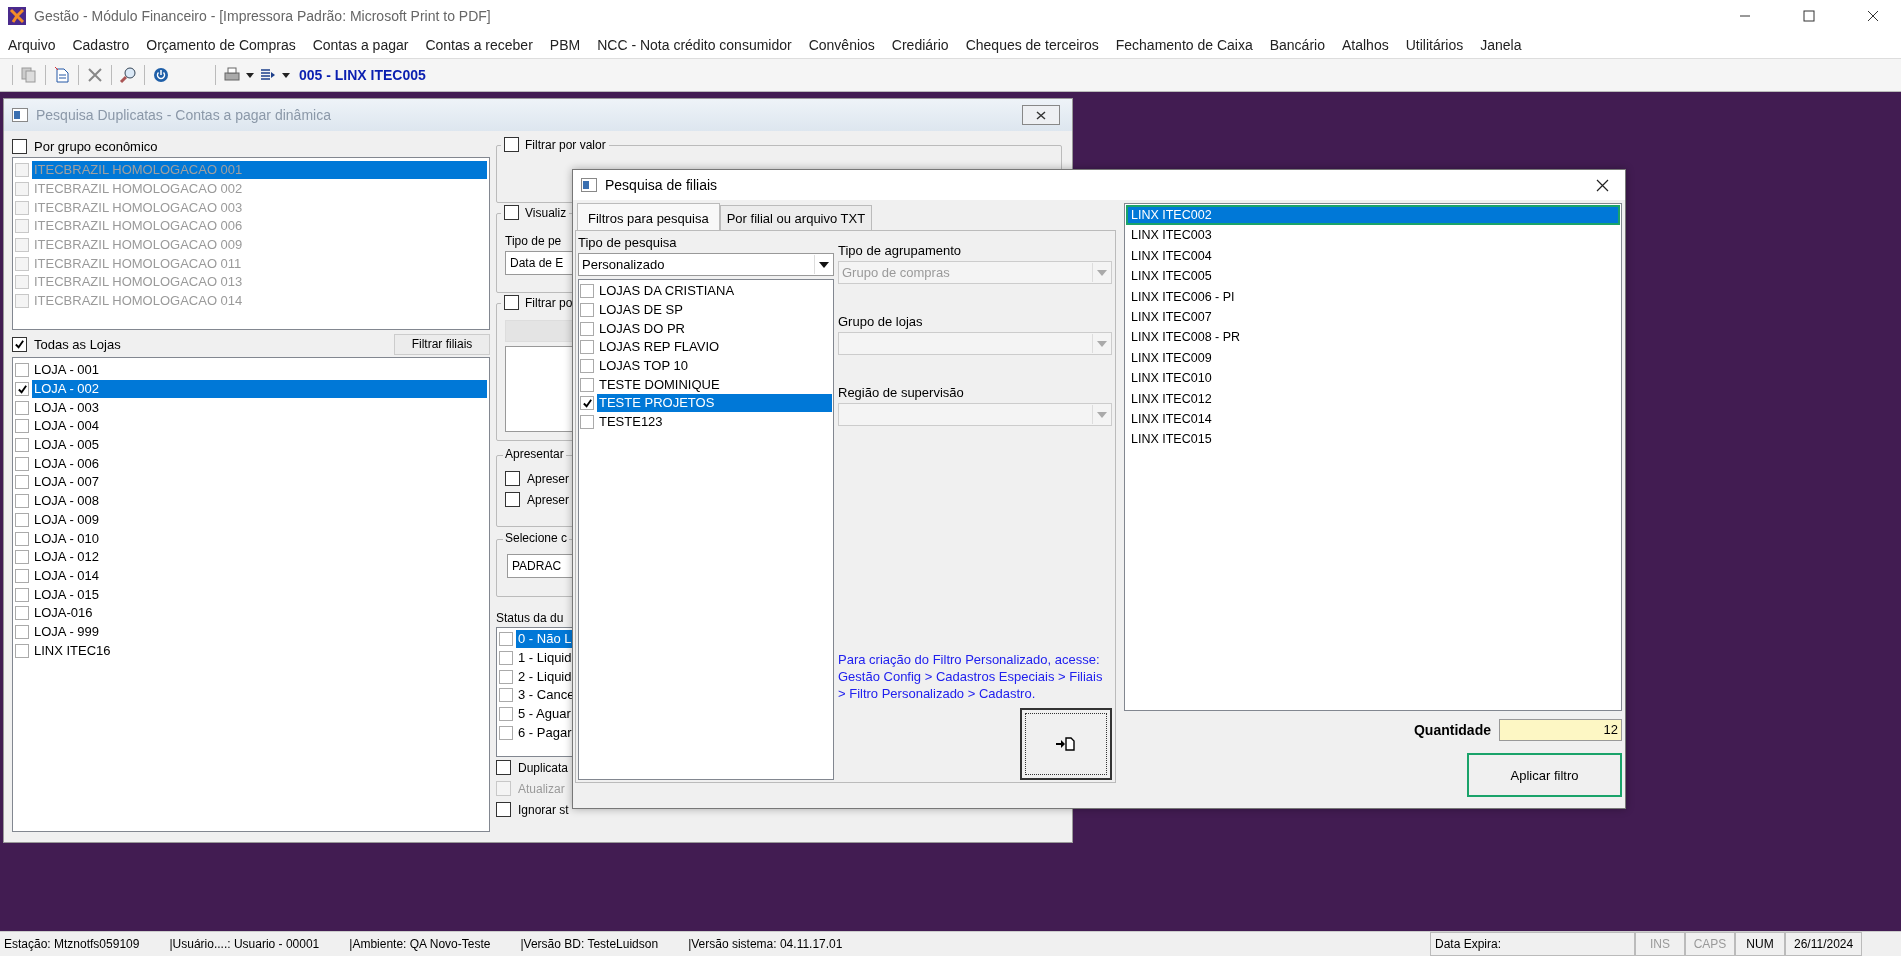 This screenshot has height=956, width=1901. I want to click on list-item: LINX ITEC014, so click(1373, 419).